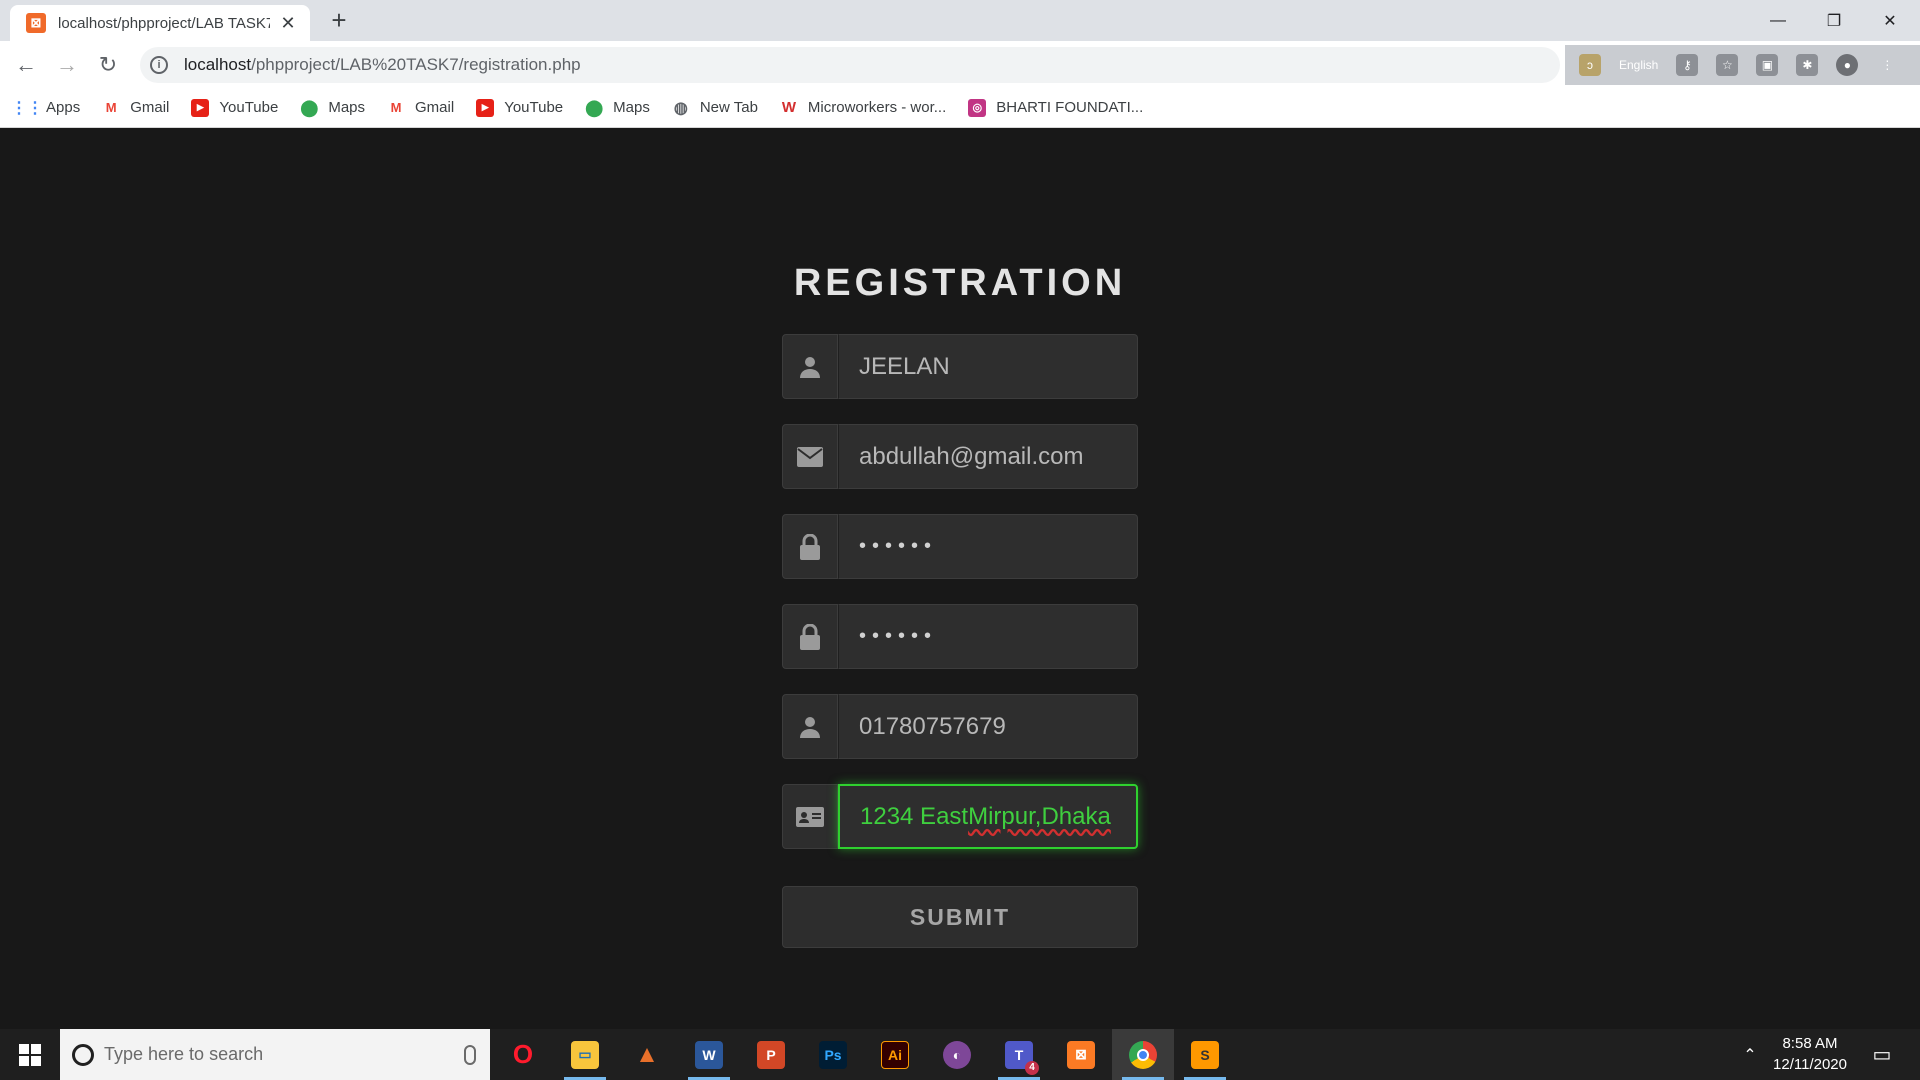 This screenshot has width=1920, height=1080. What do you see at coordinates (647, 1054) in the screenshot?
I see `matlab-icon: ▲` at bounding box center [647, 1054].